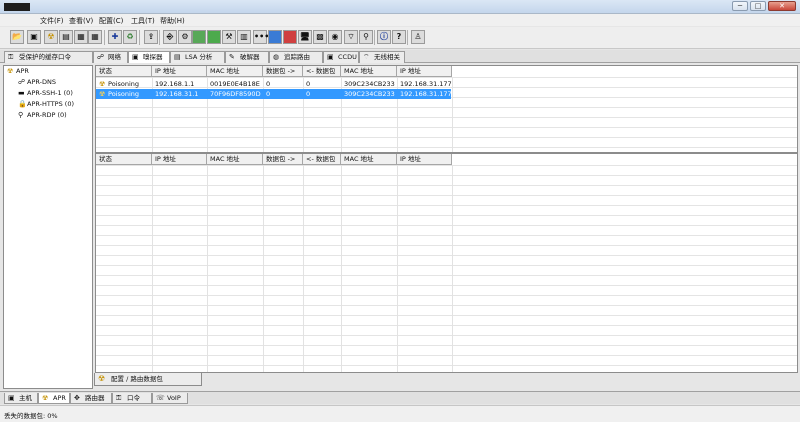  What do you see at coordinates (143, 21) in the screenshot?
I see `menu-tools: 工具(T)` at bounding box center [143, 21].